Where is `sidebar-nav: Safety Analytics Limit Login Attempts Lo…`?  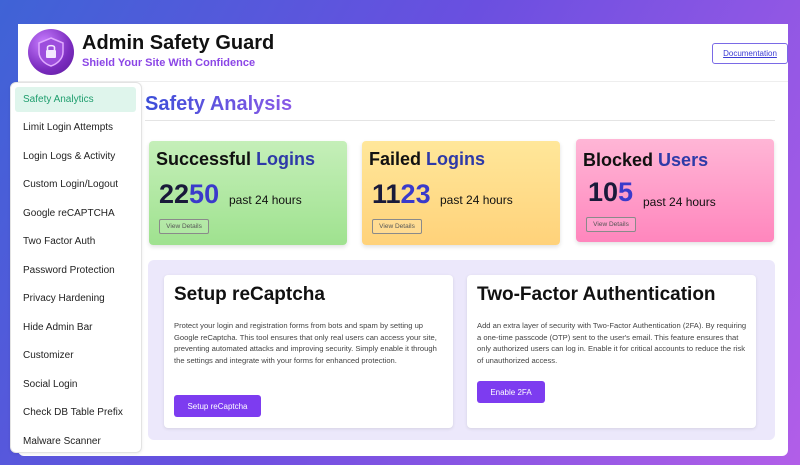 sidebar-nav: Safety Analytics Limit Login Attempts Lo… is located at coordinates (76, 267).